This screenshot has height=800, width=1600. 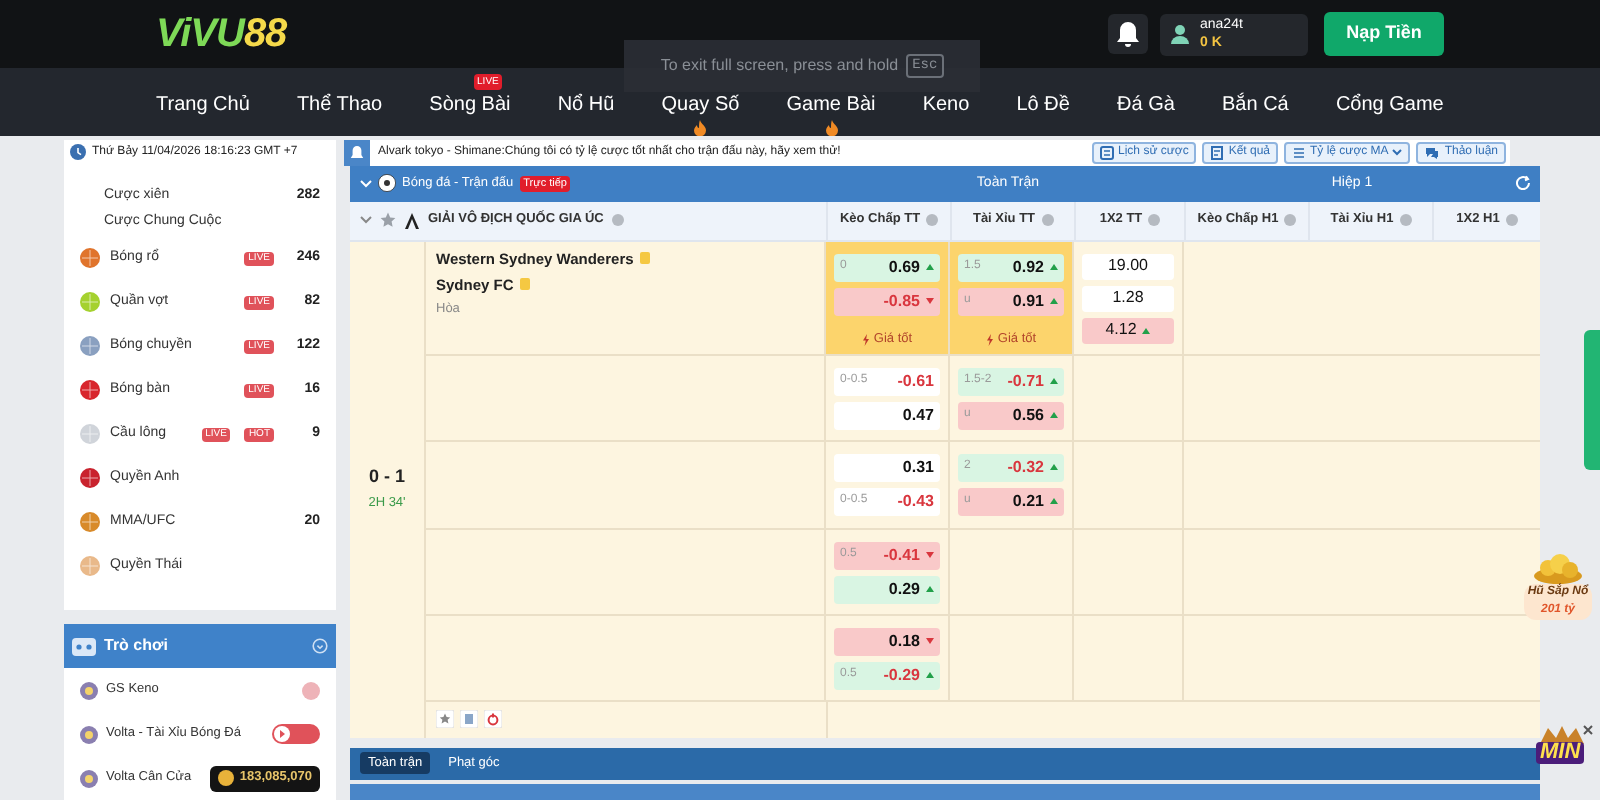 I want to click on coins-icon, so click(x=1558, y=568).